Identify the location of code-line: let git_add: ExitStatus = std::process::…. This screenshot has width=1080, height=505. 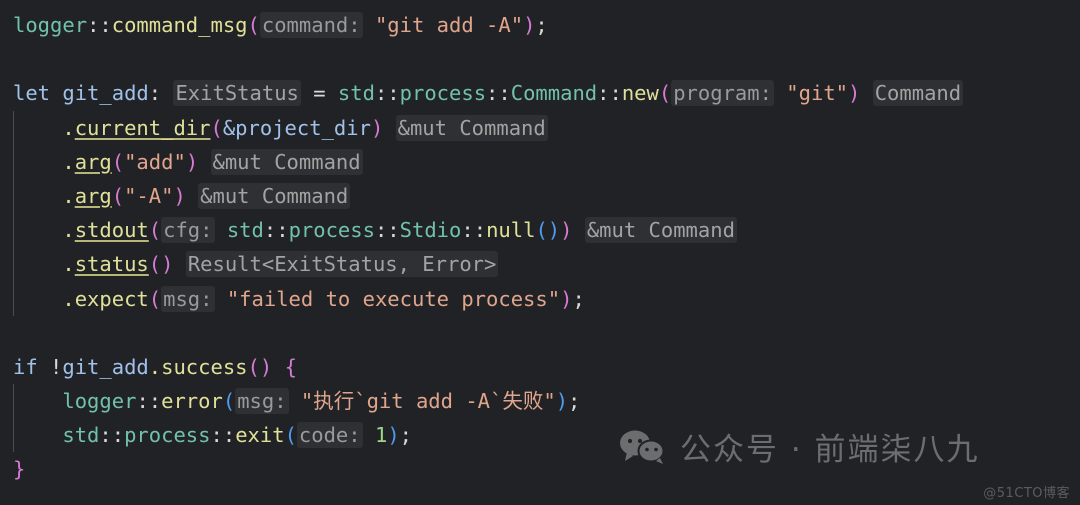
(540, 93).